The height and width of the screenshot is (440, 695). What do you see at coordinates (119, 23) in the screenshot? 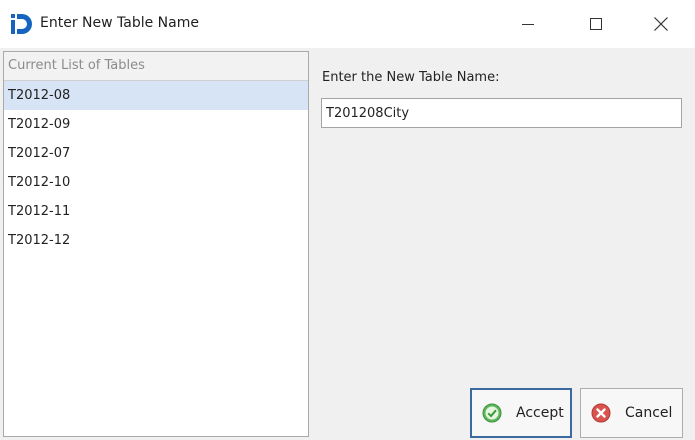
I see `window-title: Enter New Table Name` at bounding box center [119, 23].